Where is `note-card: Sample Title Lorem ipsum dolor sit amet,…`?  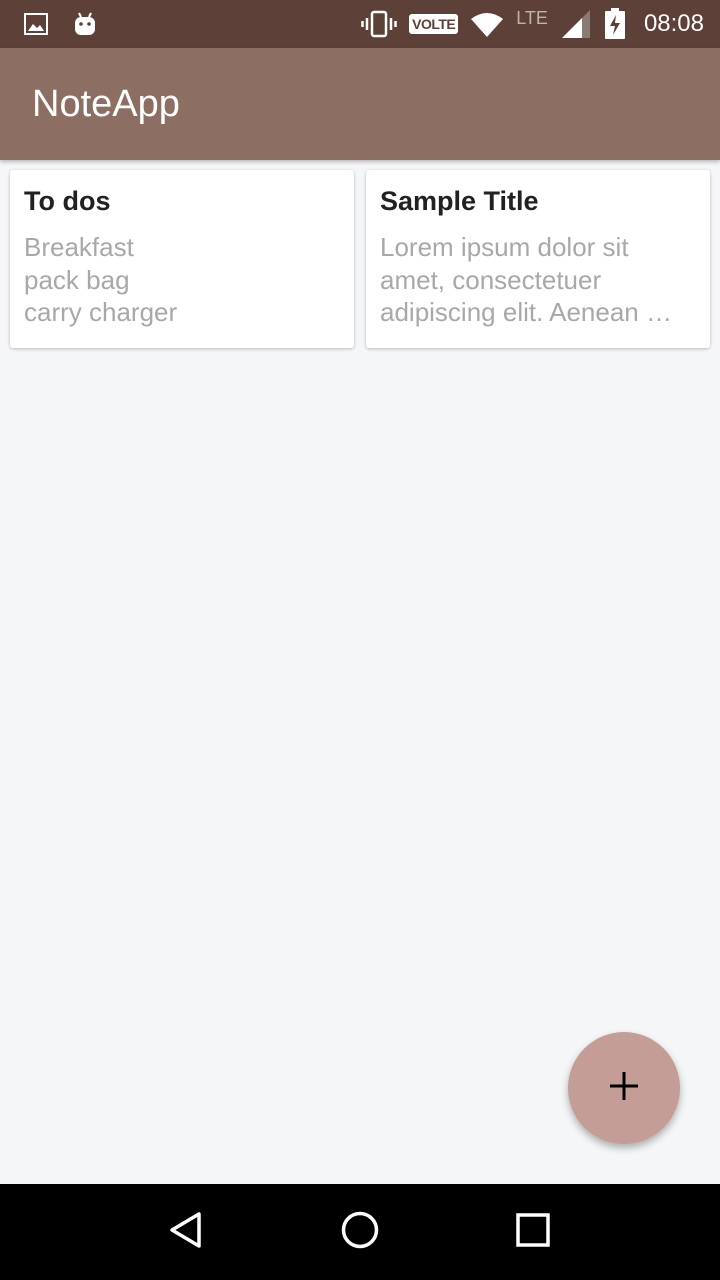
note-card: Sample Title Lorem ipsum dolor sit amet,… is located at coordinates (538, 259).